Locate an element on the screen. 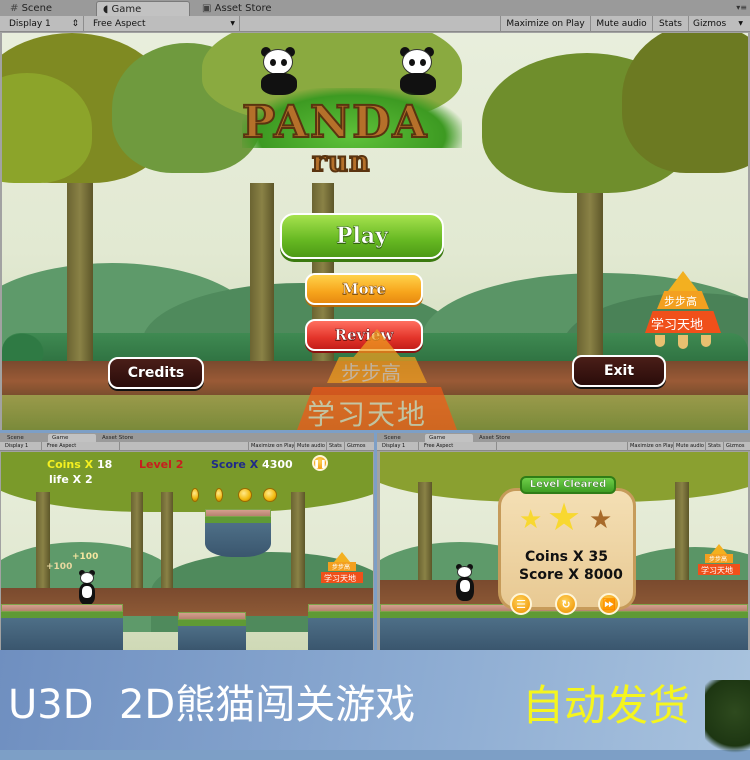 The width and height of the screenshot is (750, 760). game-logo-title: PANDA is located at coordinates (335, 122).